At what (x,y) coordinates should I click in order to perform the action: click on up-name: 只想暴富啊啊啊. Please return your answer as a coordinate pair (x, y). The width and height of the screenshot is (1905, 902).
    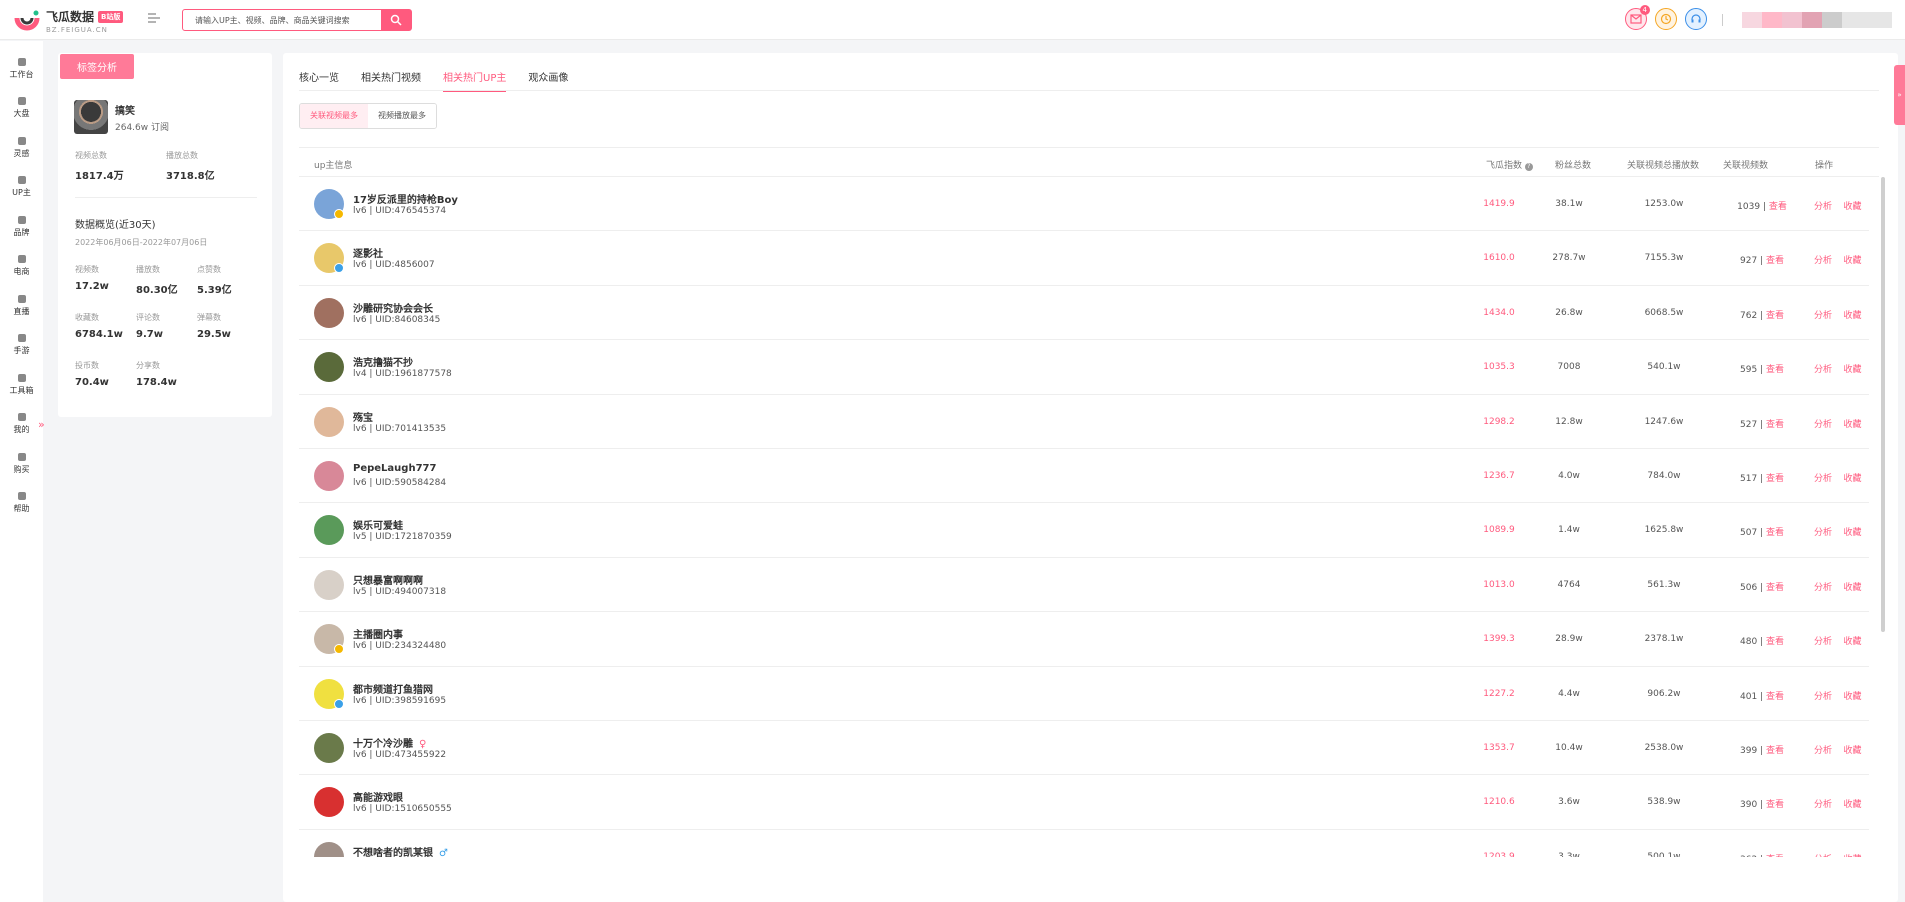
    Looking at the image, I should click on (388, 579).